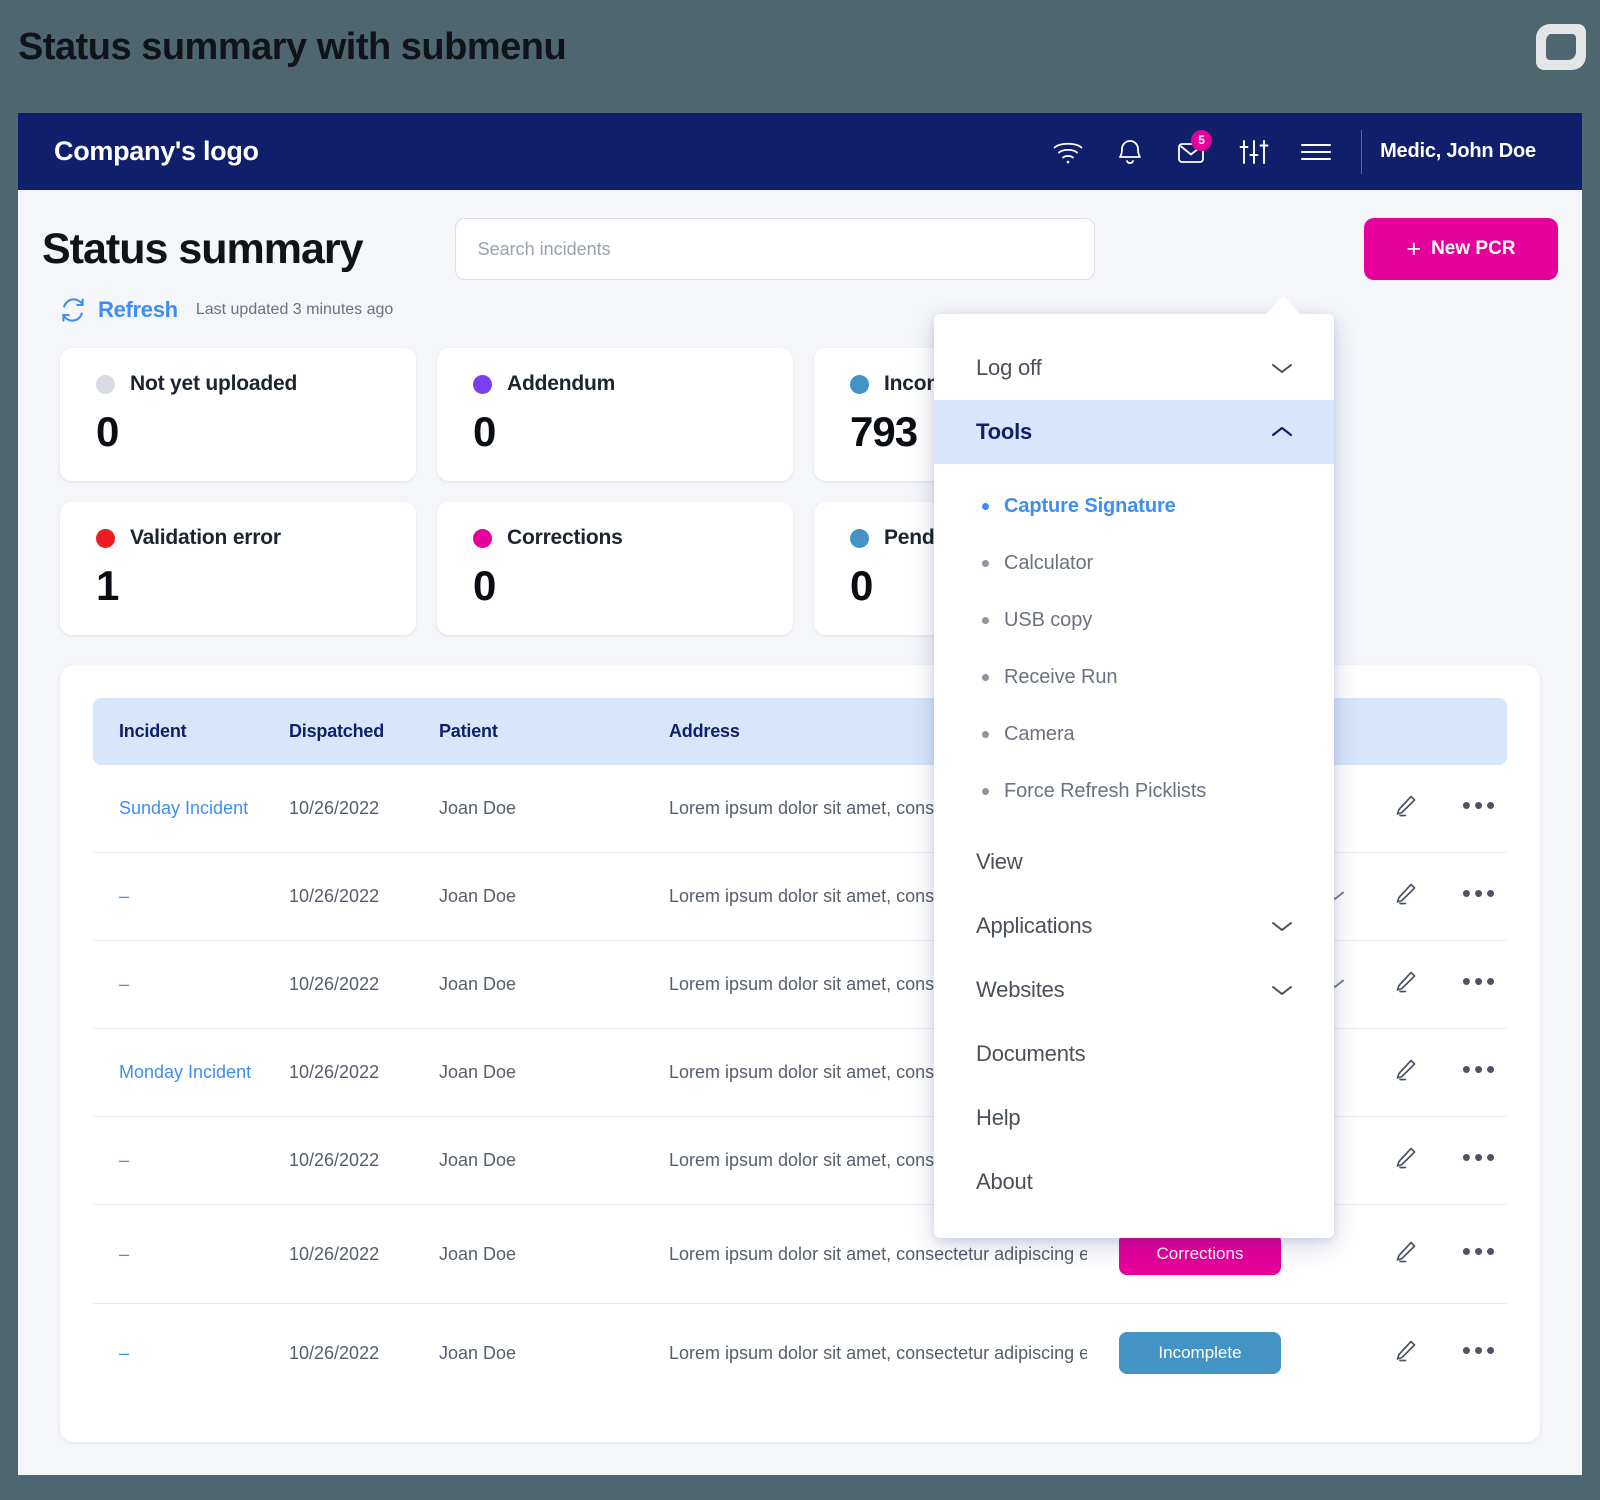  Describe the element at coordinates (156, 151) in the screenshot. I see `company-logo: Company's logo` at that location.